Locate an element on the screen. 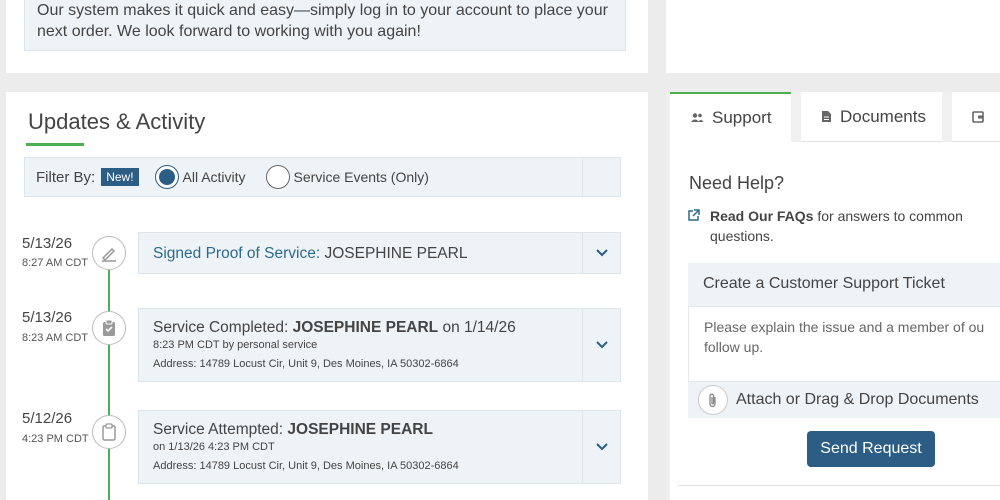  event-2-title-name: JOSEPHINE PEARL is located at coordinates (365, 327).